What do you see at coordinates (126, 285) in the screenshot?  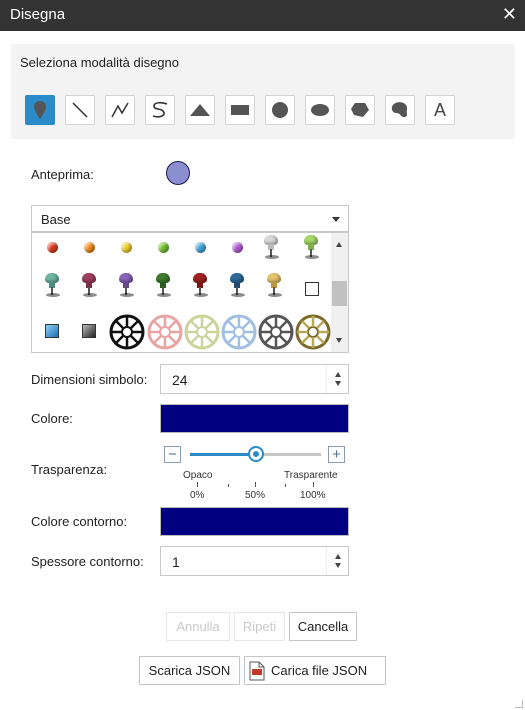 I see `symbol-violet-pin` at bounding box center [126, 285].